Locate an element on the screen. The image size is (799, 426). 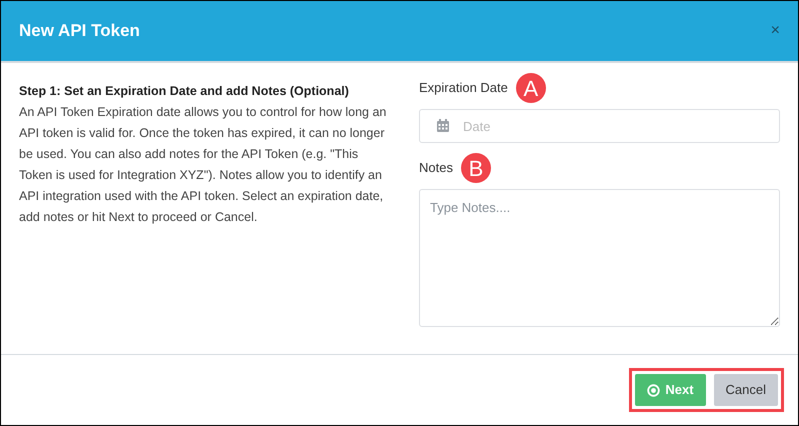
next-button: Next is located at coordinates (670, 390).